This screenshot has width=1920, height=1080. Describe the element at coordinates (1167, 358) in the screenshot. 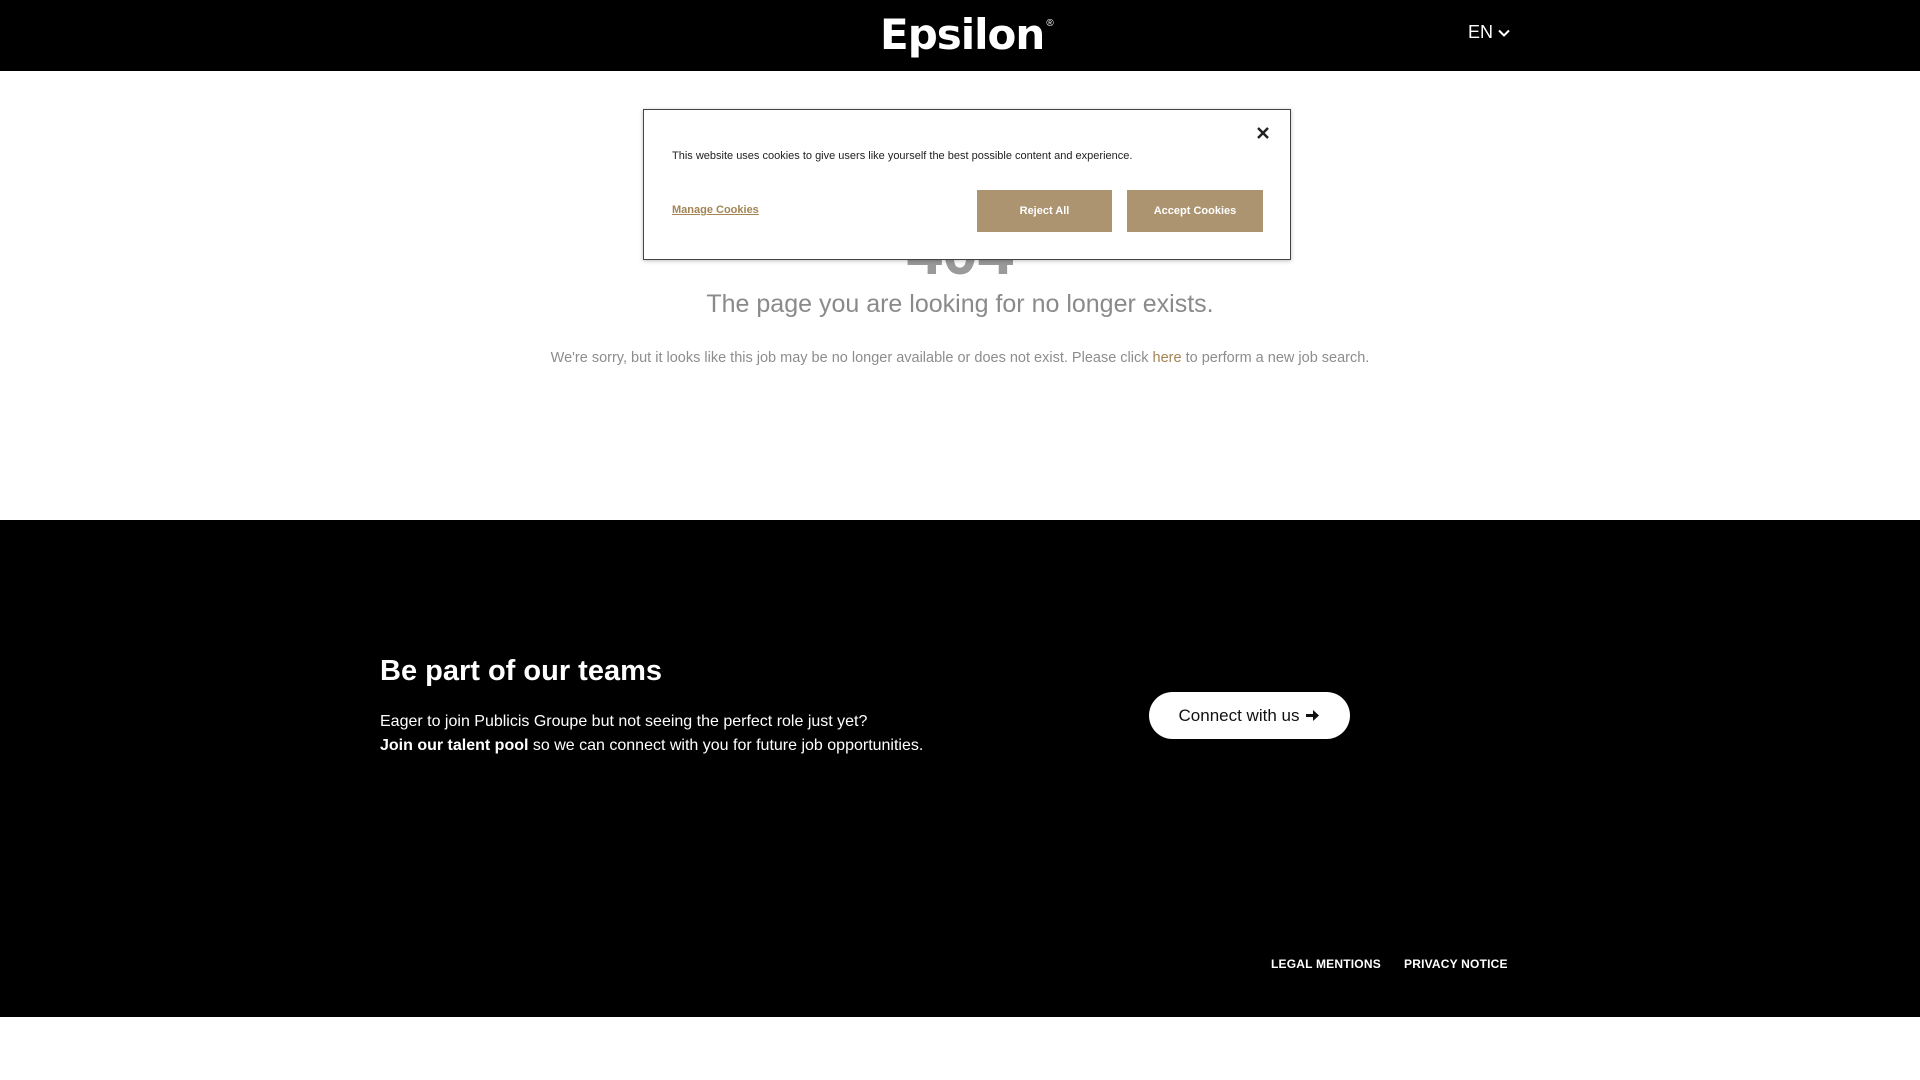

I see `new-search-link: here` at that location.